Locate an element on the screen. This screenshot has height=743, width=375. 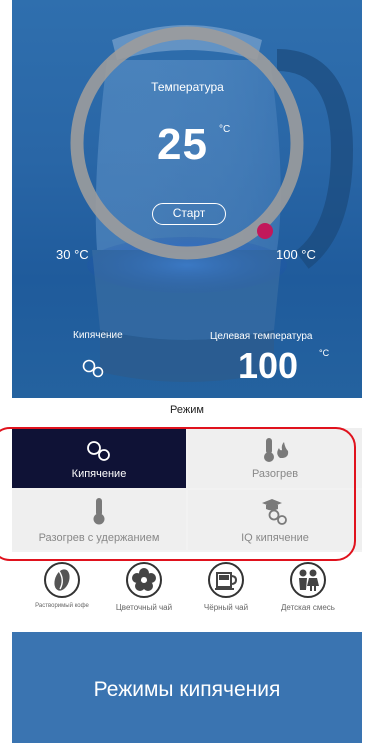
thermometer-flame-icon is located at coordinates (276, 450).